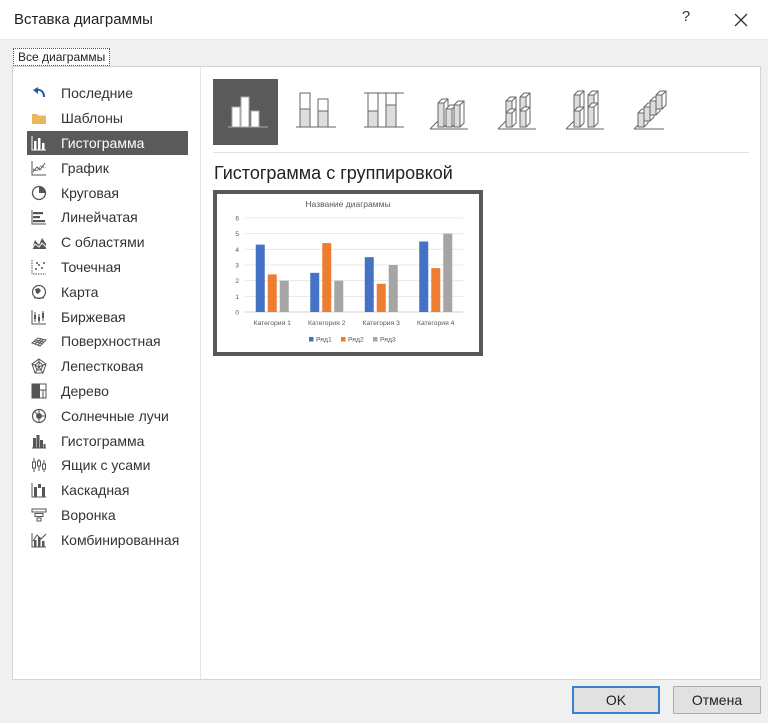 The image size is (768, 723). What do you see at coordinates (327, 323) in the screenshot?
I see `x-tick-label: Категория 2` at bounding box center [327, 323].